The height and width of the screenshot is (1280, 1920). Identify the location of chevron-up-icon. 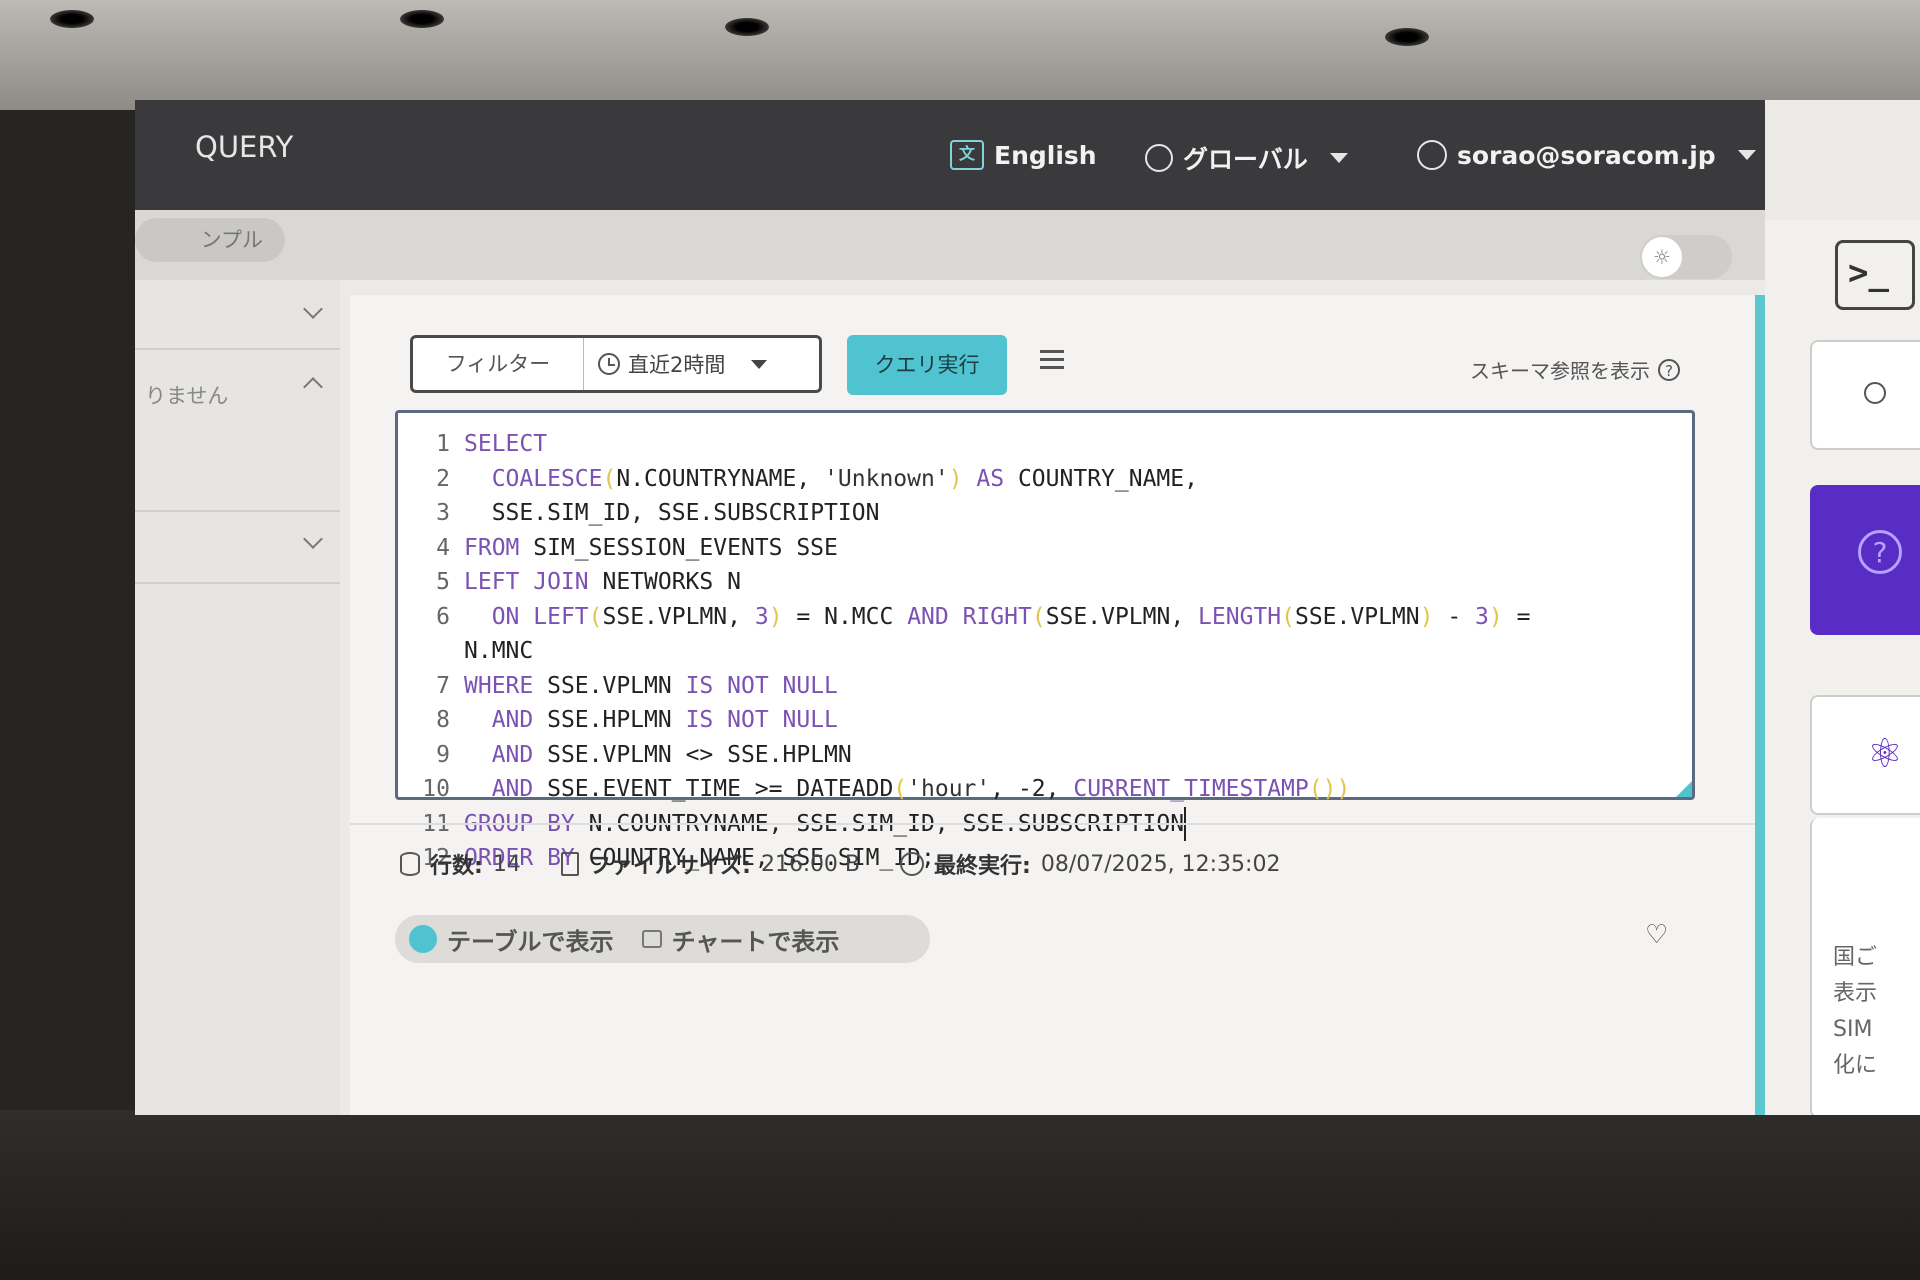
(313, 387).